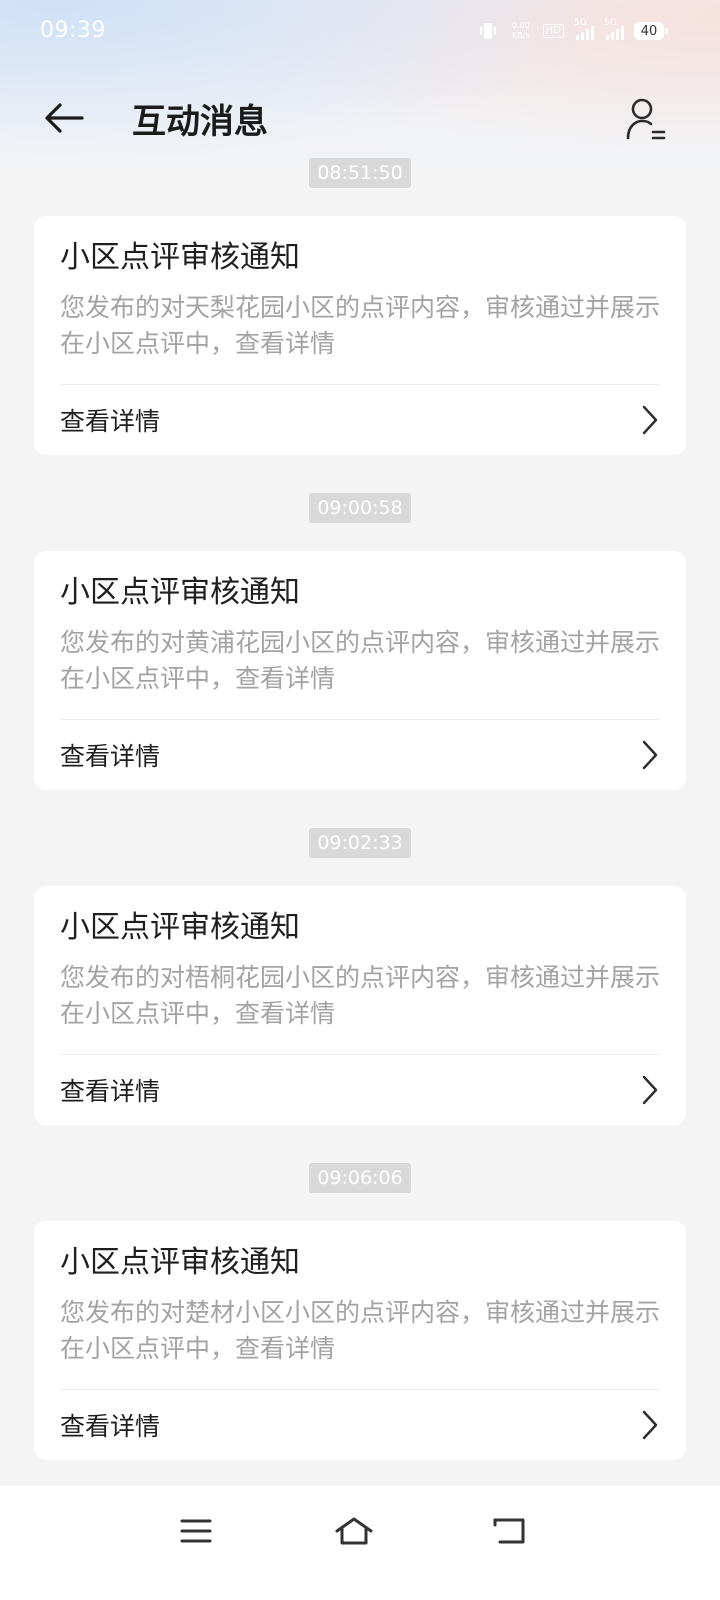 The width and height of the screenshot is (720, 1600). Describe the element at coordinates (360, 32) in the screenshot. I see `status-bar: 09:39 0.00 KB/s HD 5G 5G 40` at that location.